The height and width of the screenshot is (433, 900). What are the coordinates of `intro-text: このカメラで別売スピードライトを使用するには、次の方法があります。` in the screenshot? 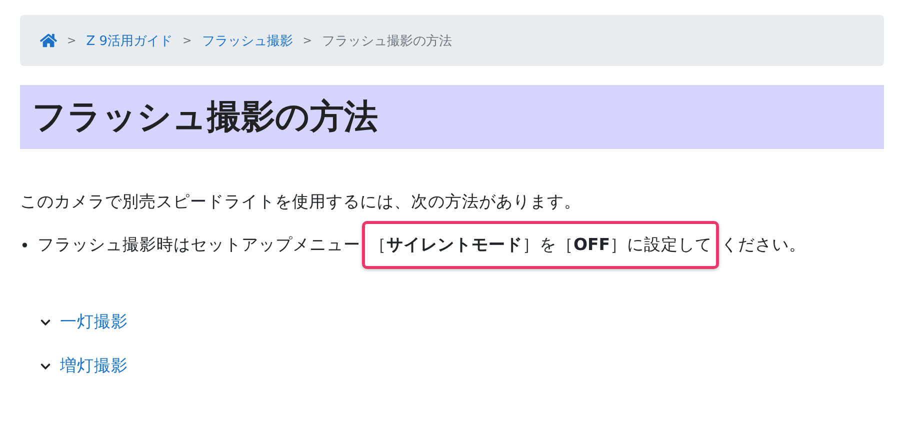 It's located at (301, 202).